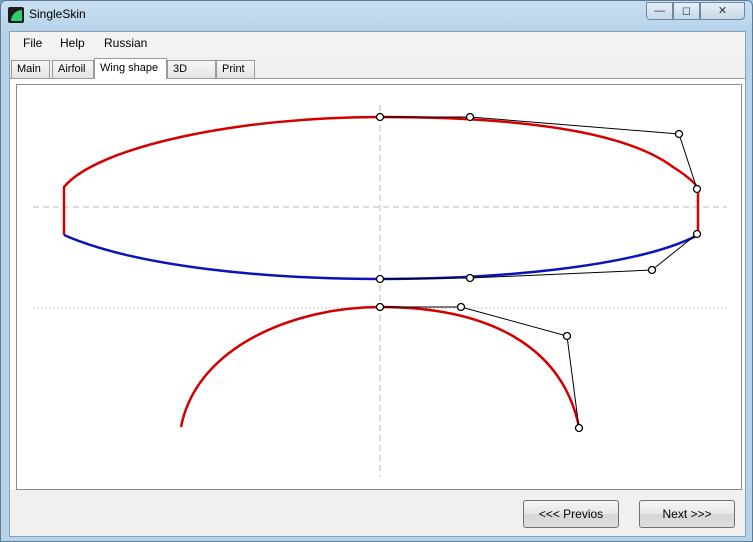 The height and width of the screenshot is (542, 753). Describe the element at coordinates (659, 11) in the screenshot. I see `minimize-button: —` at that location.